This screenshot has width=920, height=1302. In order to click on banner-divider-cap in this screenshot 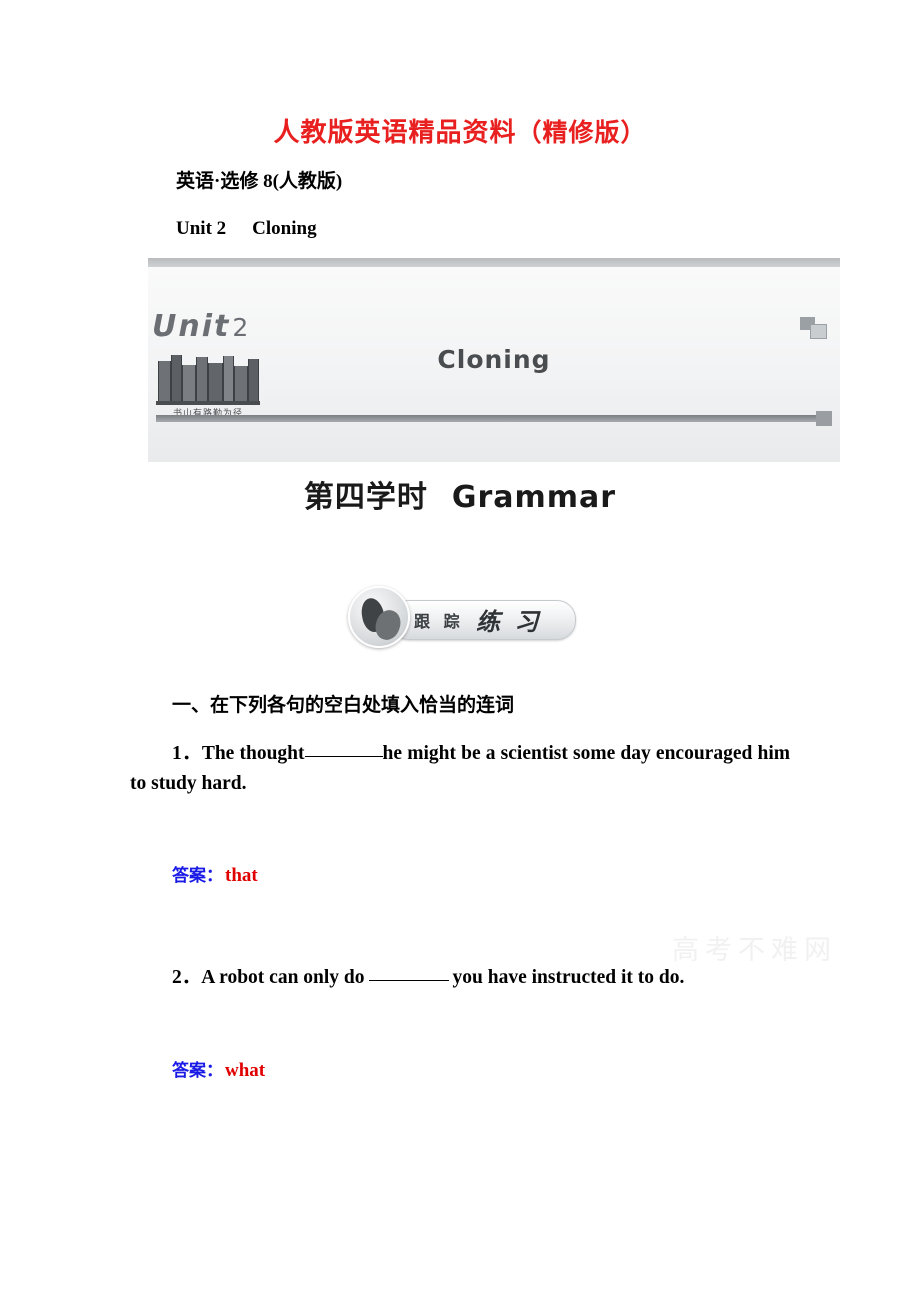, I will do `click(824, 418)`.